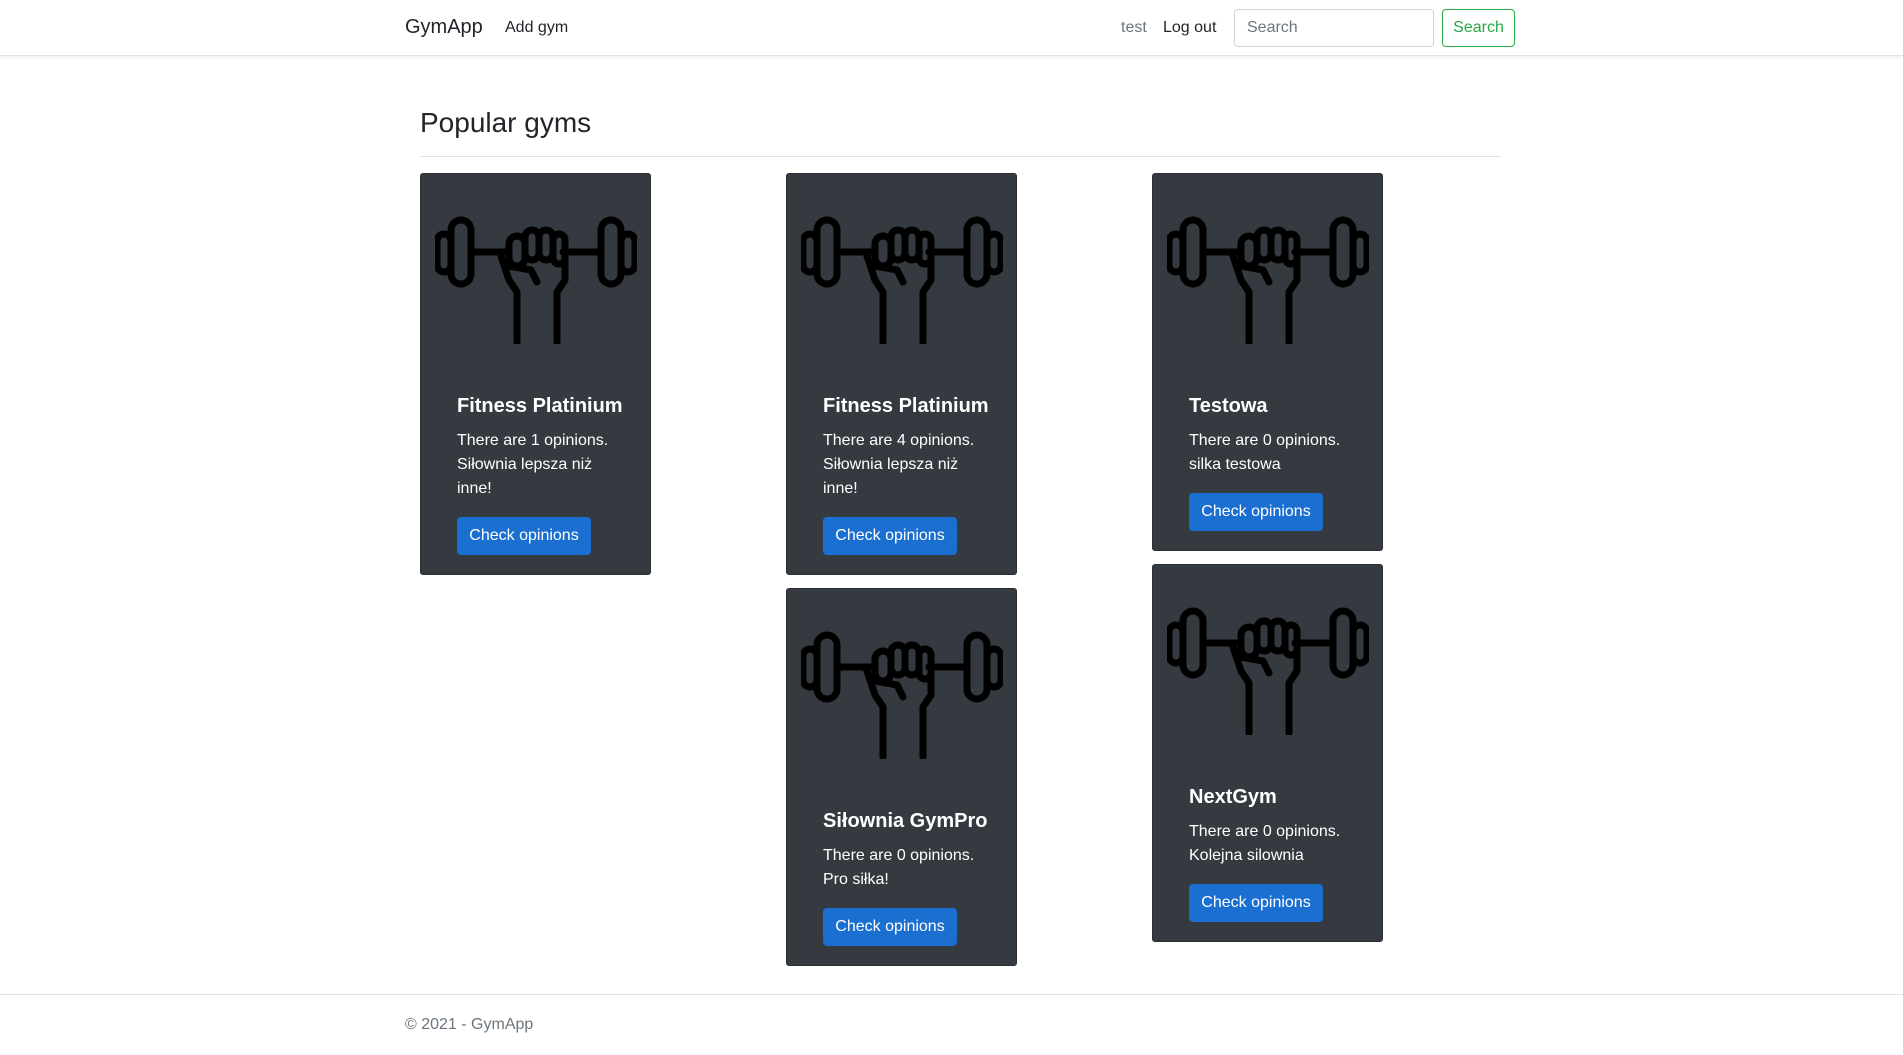  I want to click on gym-opinions-count: There are 4 opinions., so click(899, 440).